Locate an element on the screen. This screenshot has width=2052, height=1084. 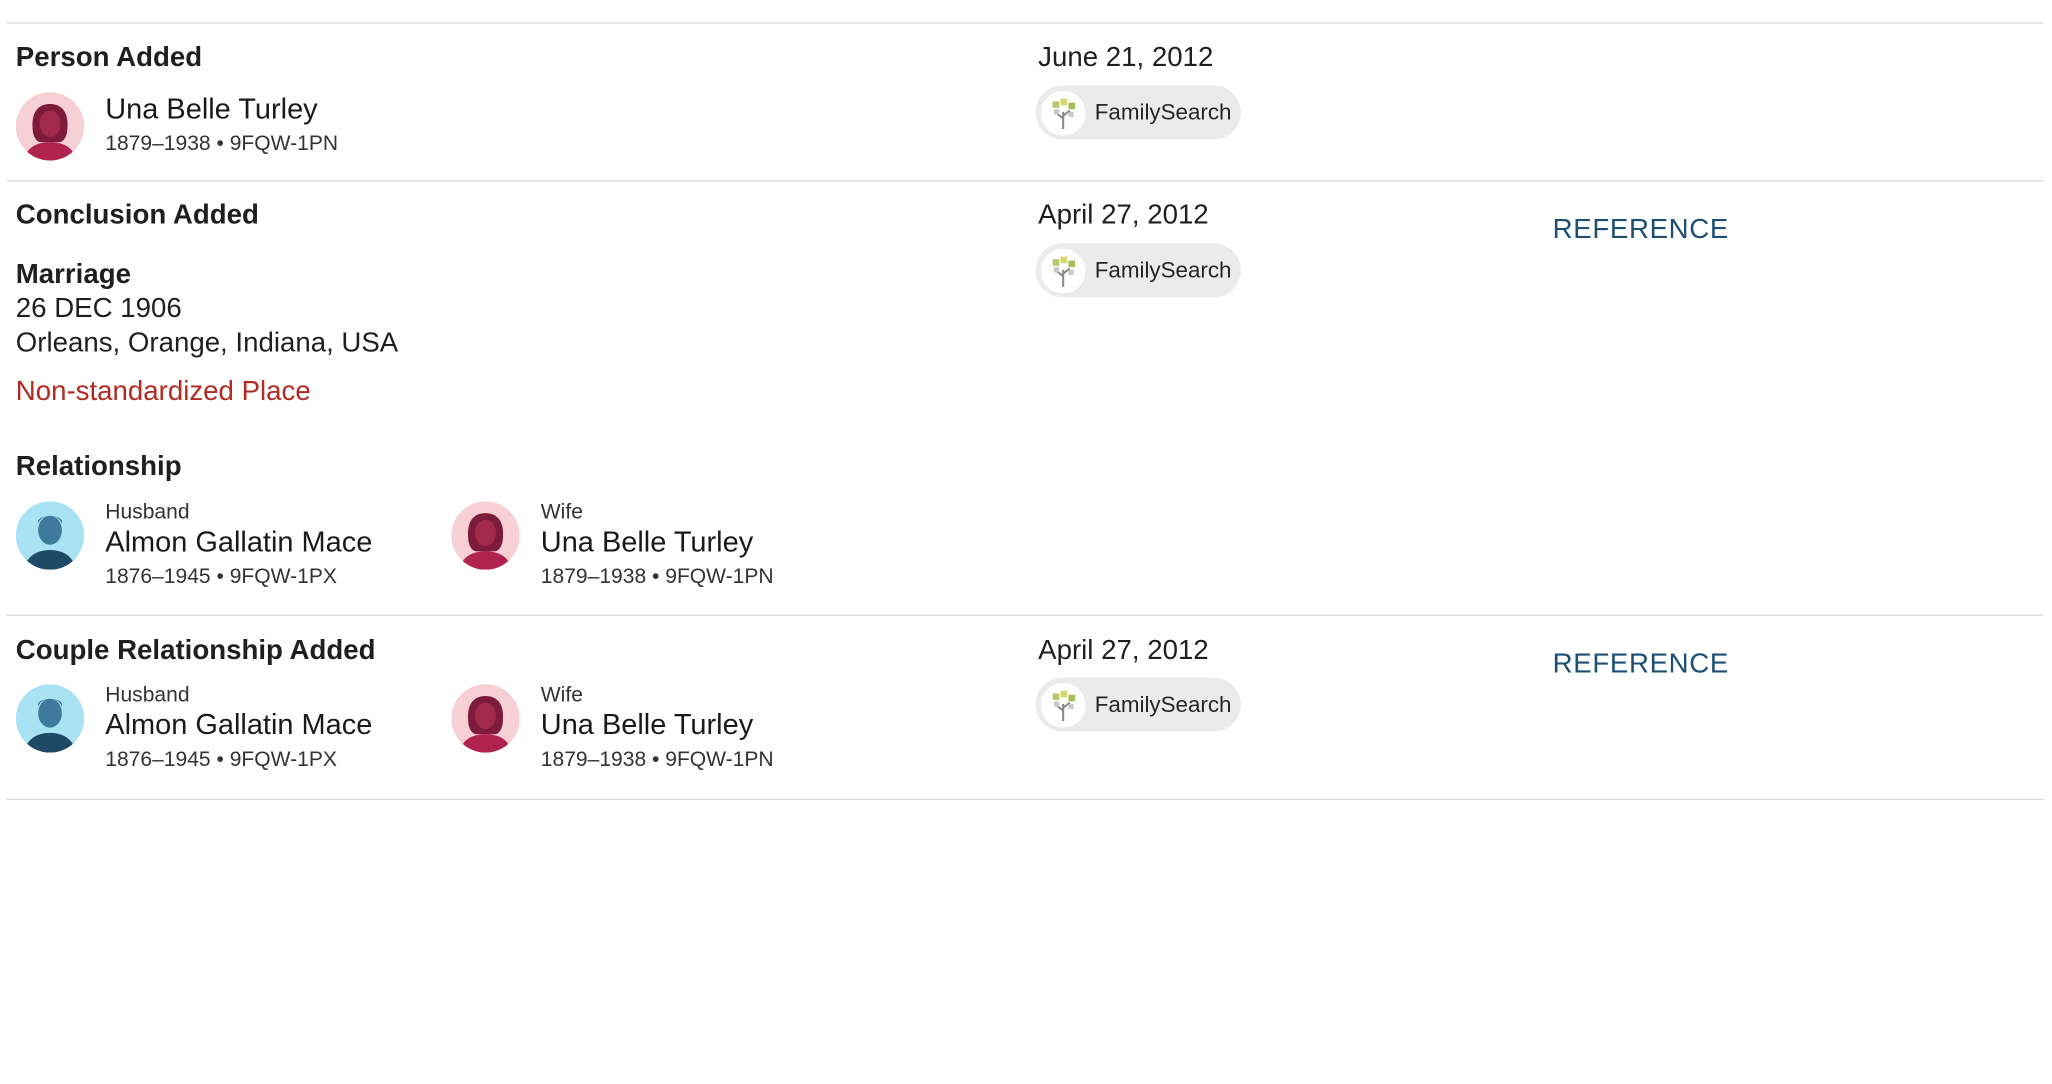
entry-title: Conclusion Added is located at coordinates (137, 215).